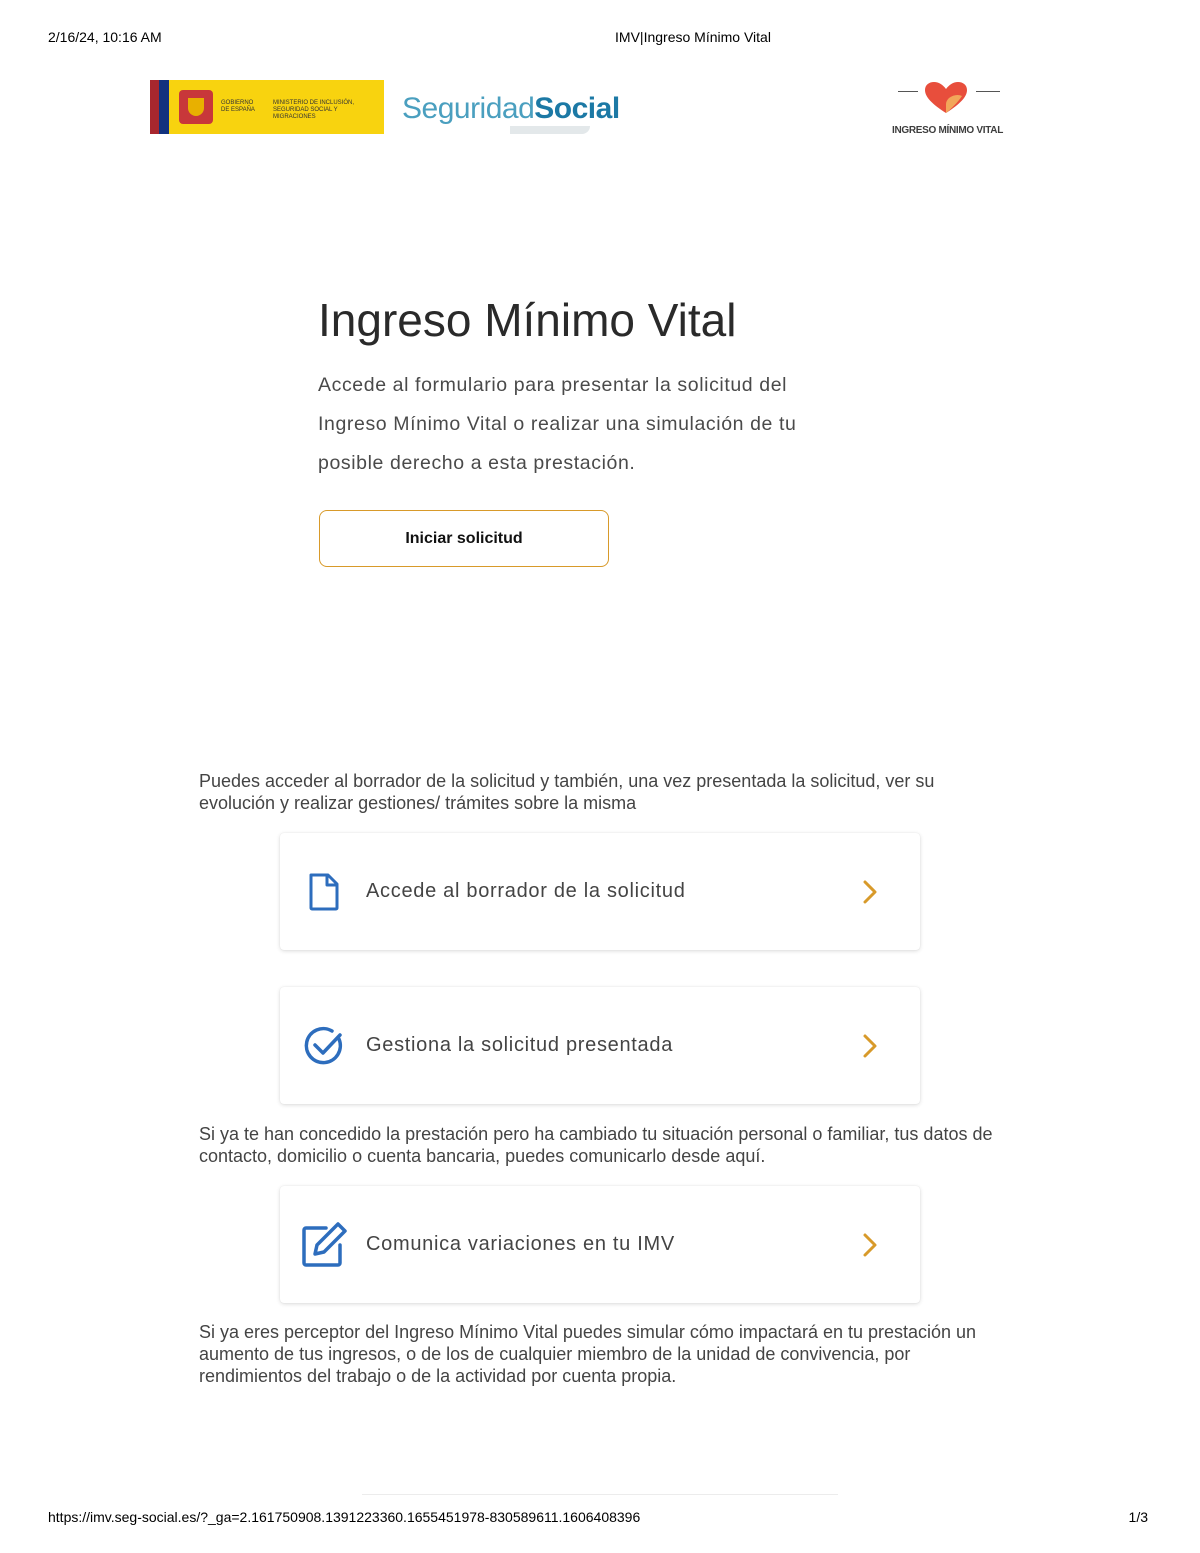  I want to click on document-icon, so click(324, 892).